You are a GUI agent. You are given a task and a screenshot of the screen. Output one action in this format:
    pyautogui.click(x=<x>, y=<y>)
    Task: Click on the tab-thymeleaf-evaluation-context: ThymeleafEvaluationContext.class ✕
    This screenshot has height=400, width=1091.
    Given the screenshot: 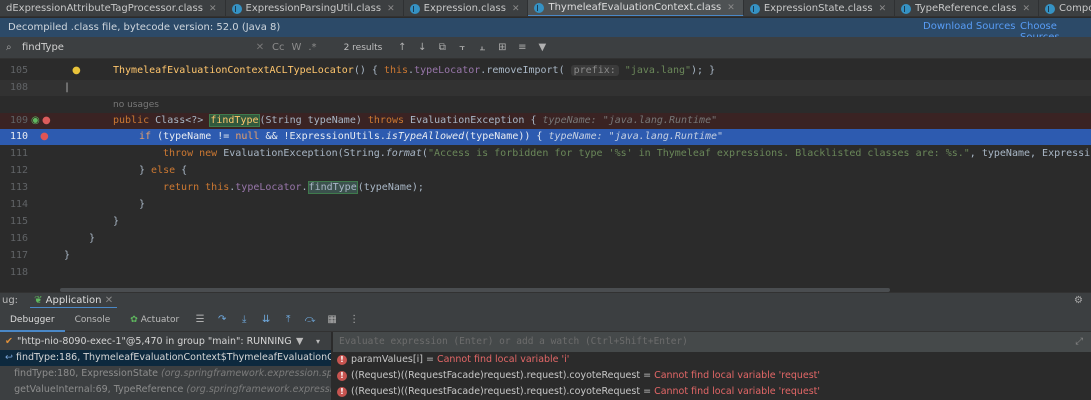 What is the action you would take?
    pyautogui.click(x=636, y=8)
    